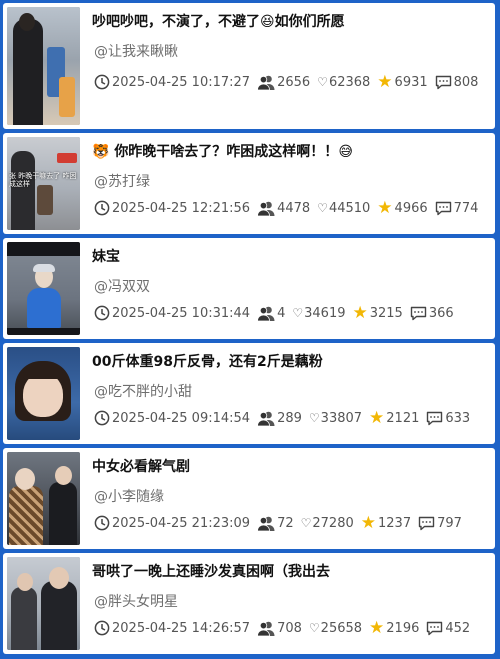 This screenshot has width=500, height=659. What do you see at coordinates (43, 180) in the screenshot?
I see `thumbnail-caption: 张 昨晚干嘛去了 咋困成这样` at bounding box center [43, 180].